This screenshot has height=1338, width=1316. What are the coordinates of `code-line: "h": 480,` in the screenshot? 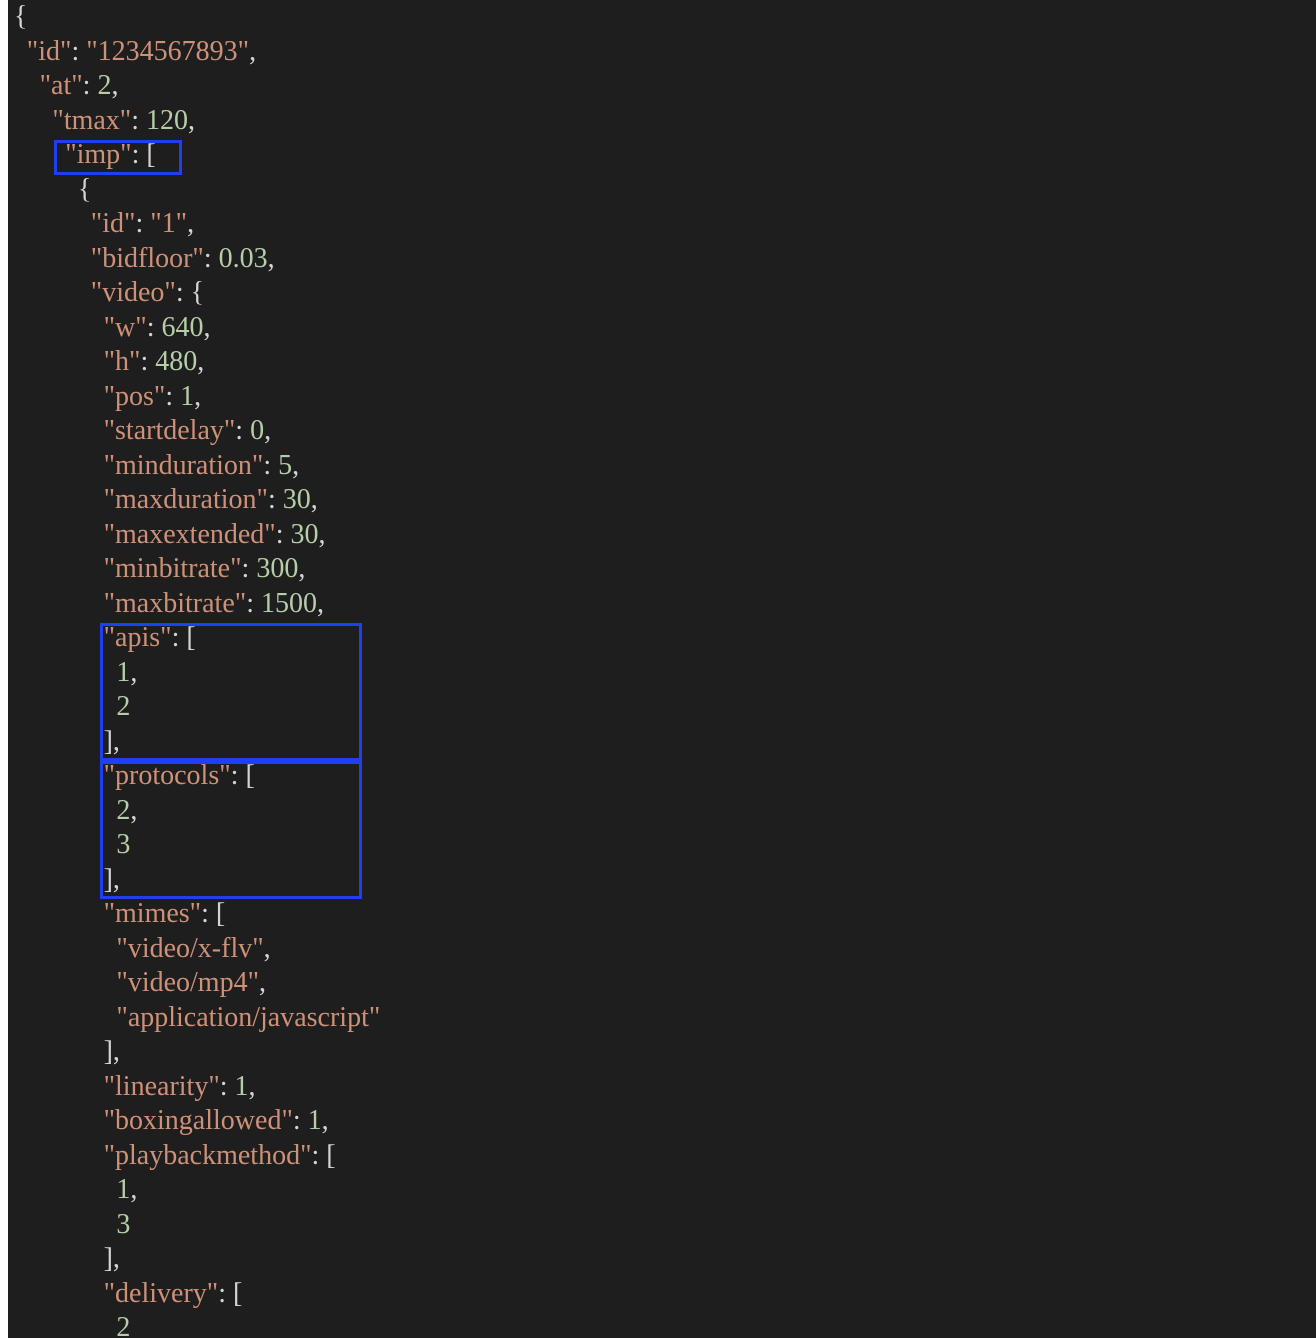 It's located at (154, 362).